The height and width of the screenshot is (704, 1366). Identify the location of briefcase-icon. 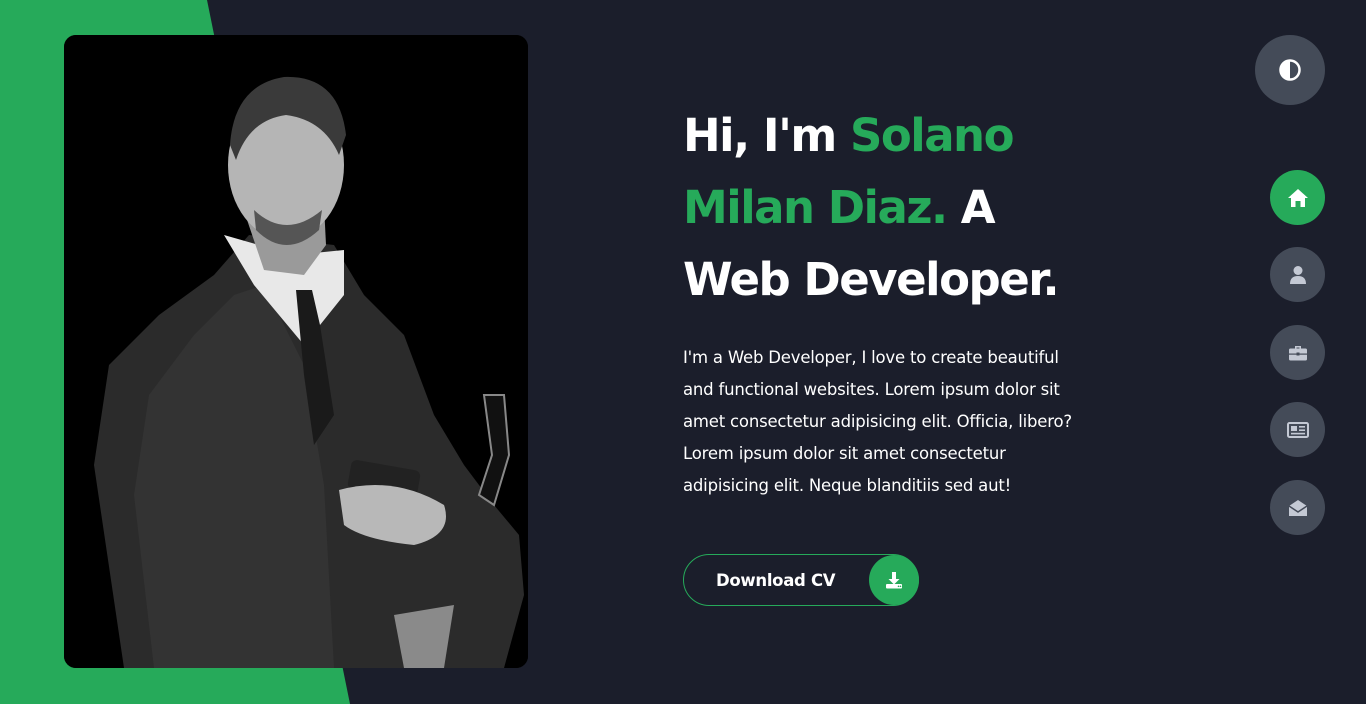
(1297, 352).